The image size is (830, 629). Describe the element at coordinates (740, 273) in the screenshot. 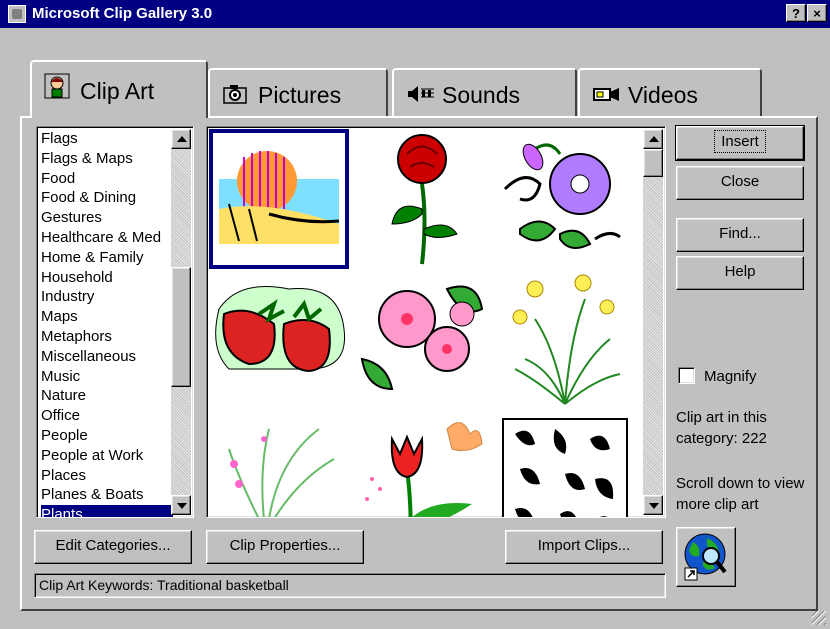

I see `help-dialog-button: Help` at that location.